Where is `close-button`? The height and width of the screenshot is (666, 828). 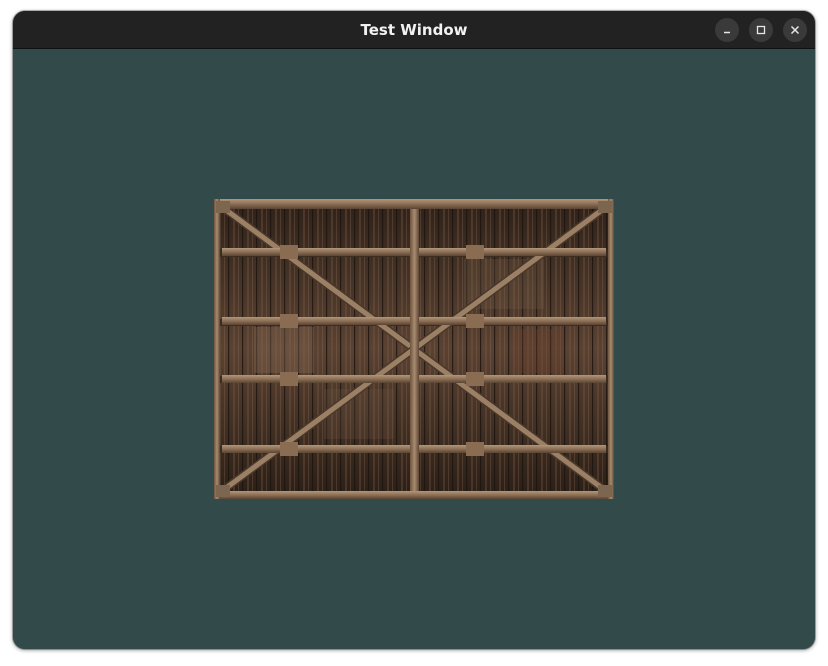
close-button is located at coordinates (795, 30).